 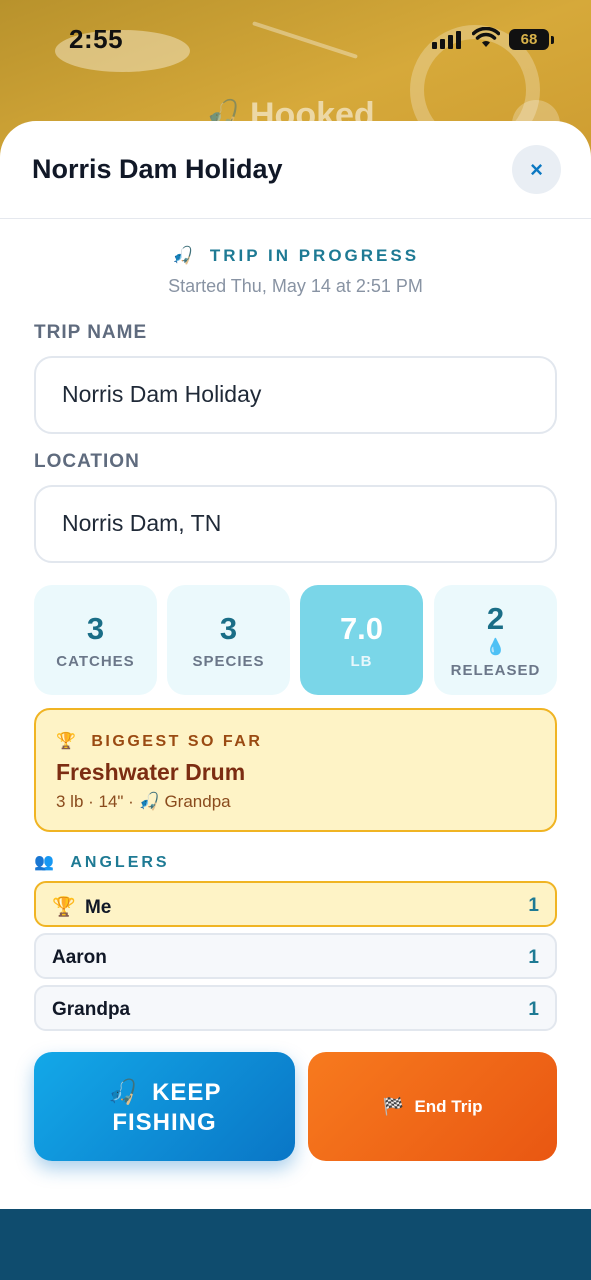 What do you see at coordinates (95, 661) in the screenshot?
I see `stat-label: CATCHES` at bounding box center [95, 661].